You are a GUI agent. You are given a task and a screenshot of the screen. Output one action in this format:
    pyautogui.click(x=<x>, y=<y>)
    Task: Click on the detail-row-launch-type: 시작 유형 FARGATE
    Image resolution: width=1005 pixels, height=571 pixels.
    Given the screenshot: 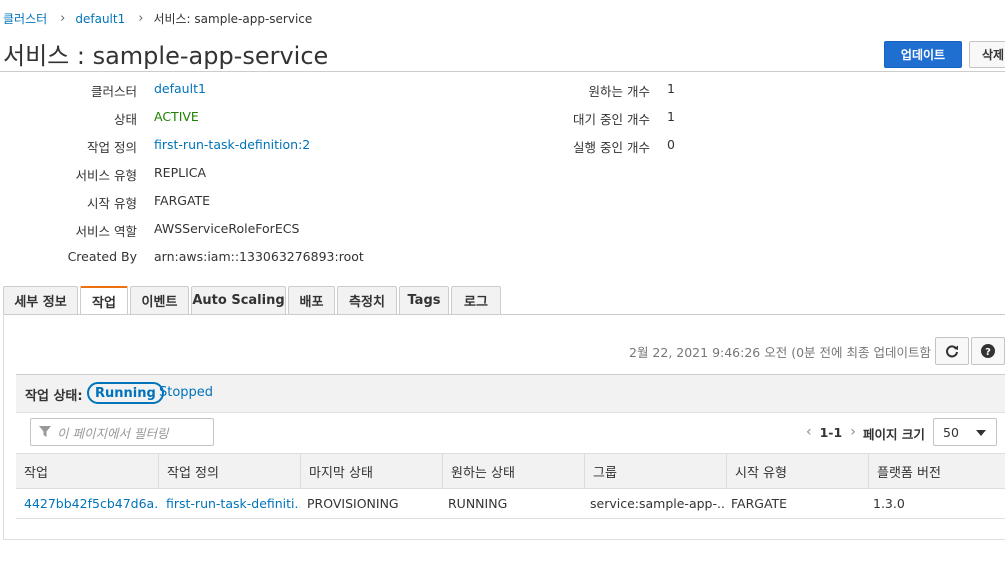 What is the action you would take?
    pyautogui.click(x=300, y=202)
    